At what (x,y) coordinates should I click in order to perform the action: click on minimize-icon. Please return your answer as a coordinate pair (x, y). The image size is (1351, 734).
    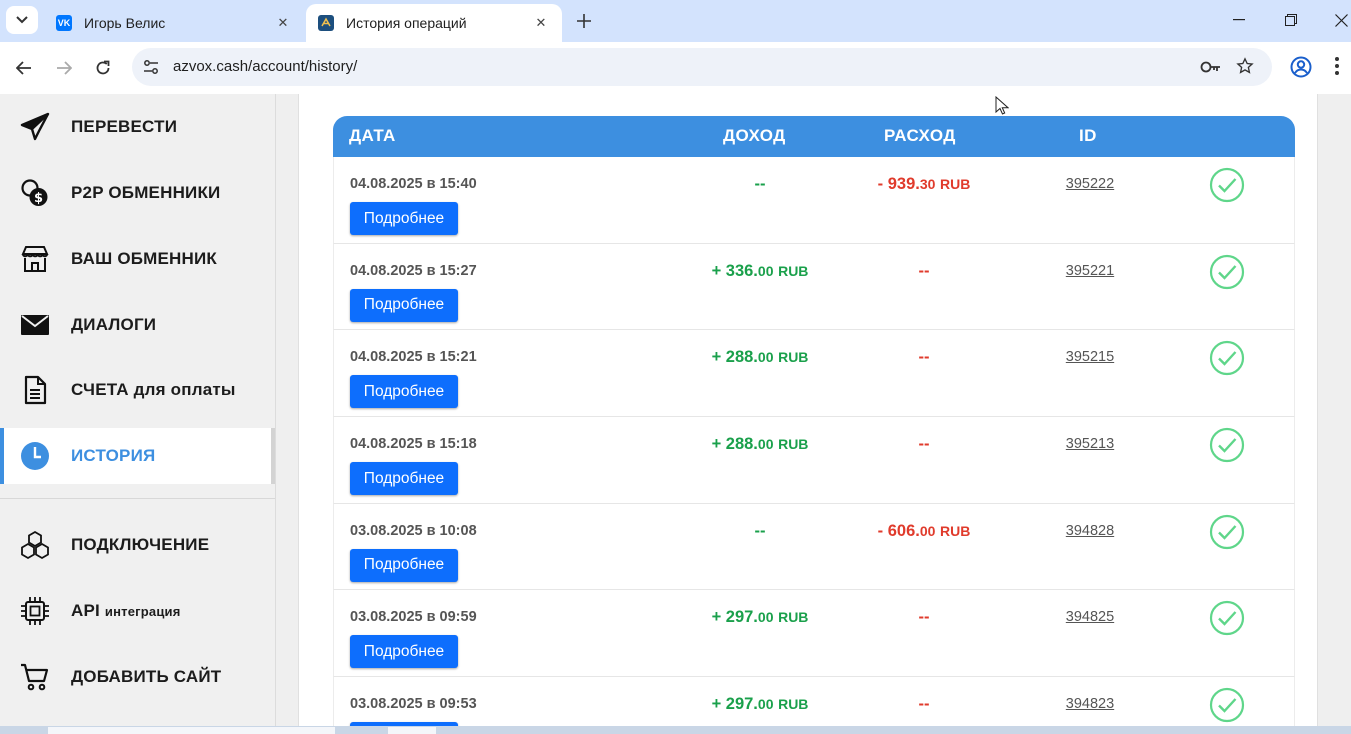
    Looking at the image, I should click on (1239, 20).